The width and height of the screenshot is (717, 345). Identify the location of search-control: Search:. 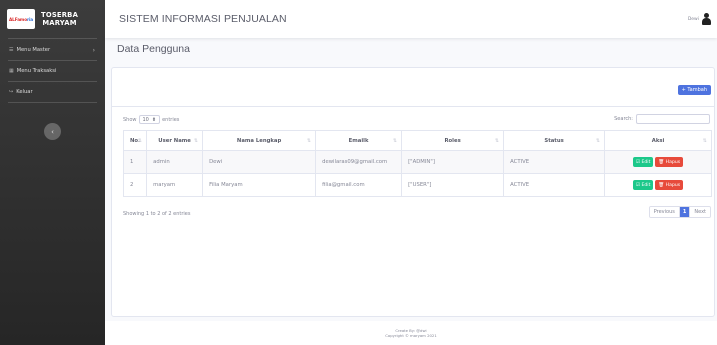
(662, 119).